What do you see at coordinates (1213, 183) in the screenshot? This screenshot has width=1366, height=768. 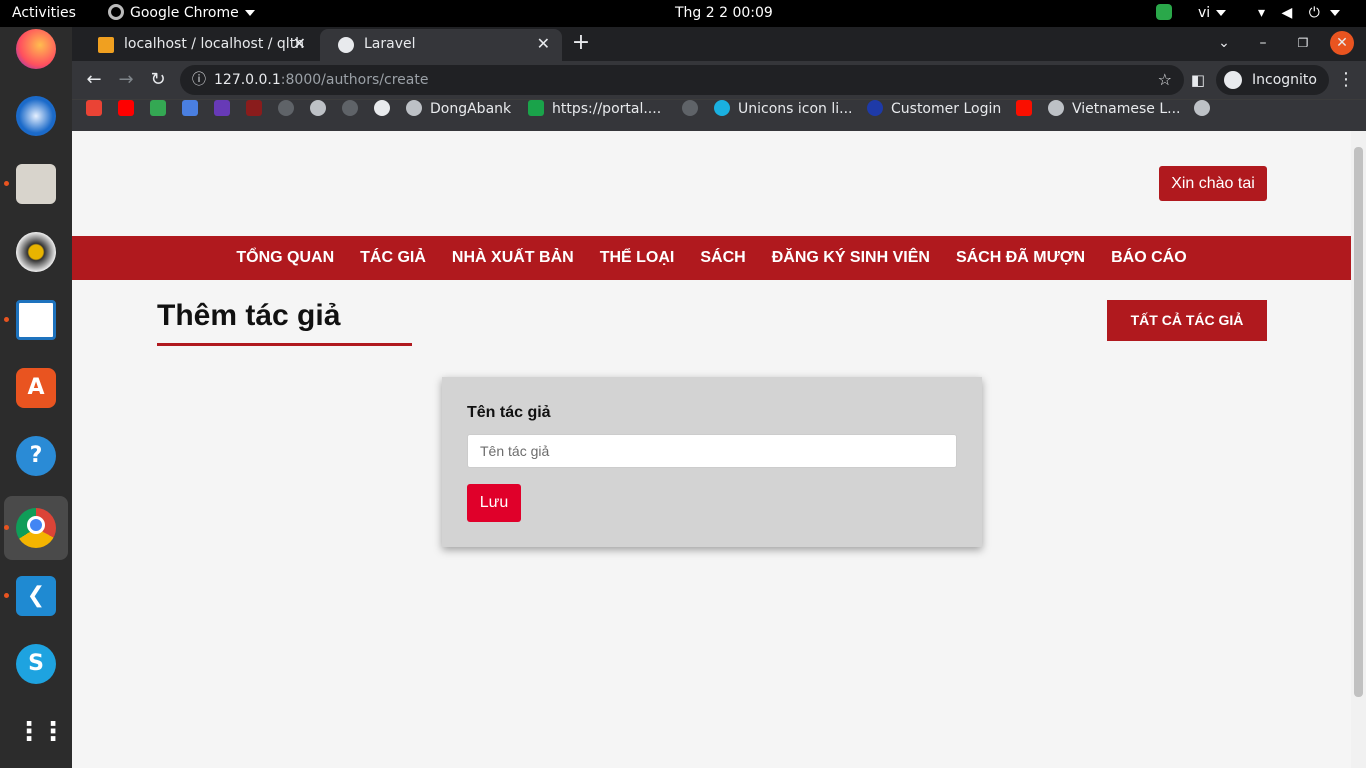 I see `greeting-button: Xin chào tai` at bounding box center [1213, 183].